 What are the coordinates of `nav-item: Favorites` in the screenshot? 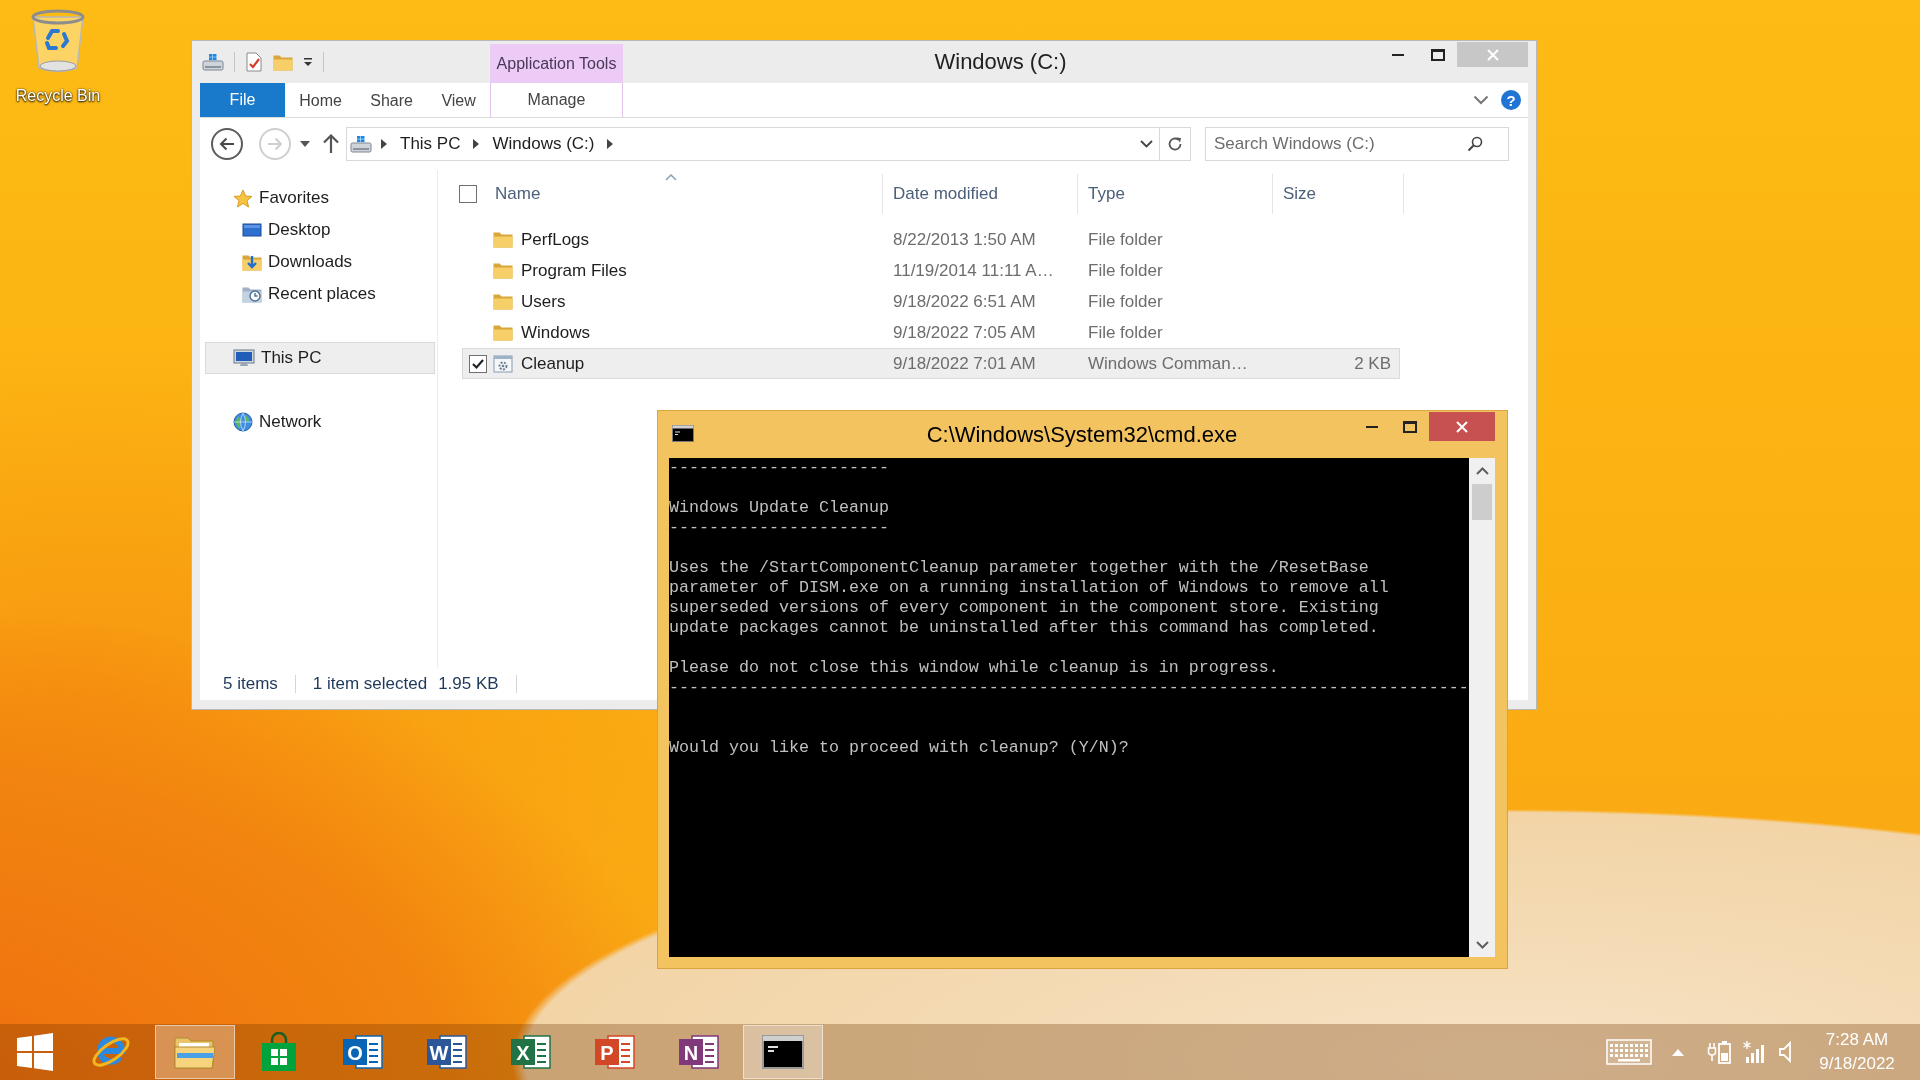 It's located at (320, 198).